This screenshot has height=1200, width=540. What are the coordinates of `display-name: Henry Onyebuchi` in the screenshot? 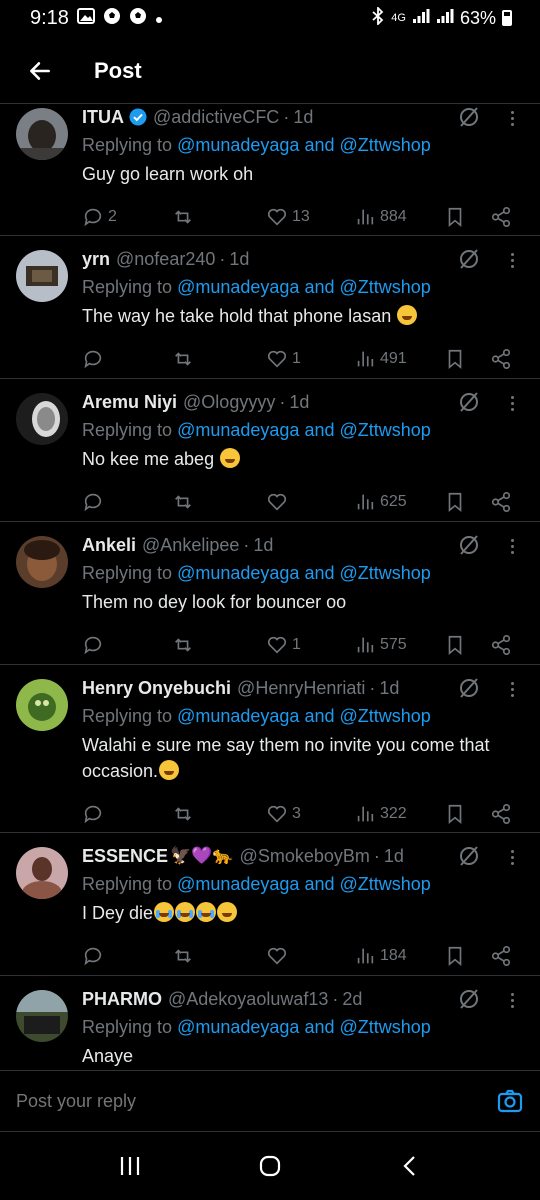 It's located at (156, 688).